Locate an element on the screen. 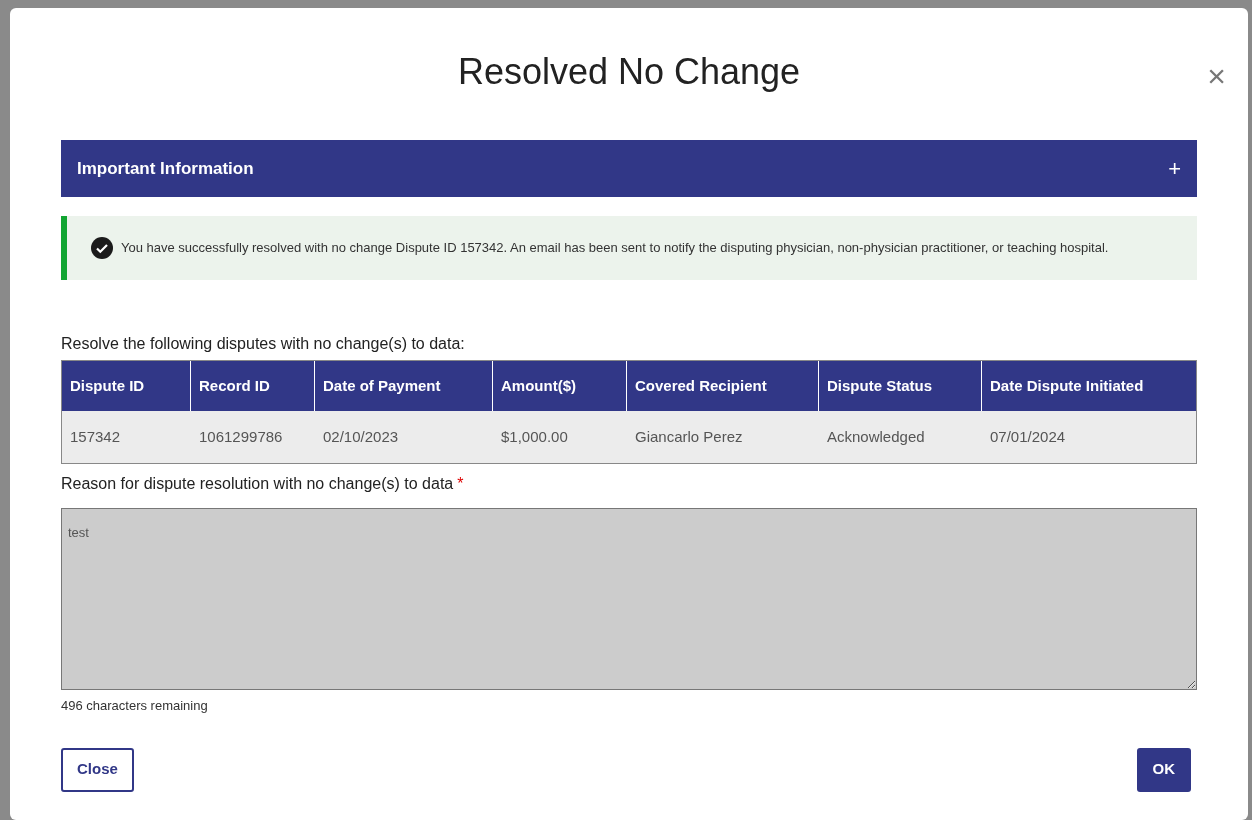 This screenshot has height=820, width=1252. expand-toggle: + is located at coordinates (1174, 168).